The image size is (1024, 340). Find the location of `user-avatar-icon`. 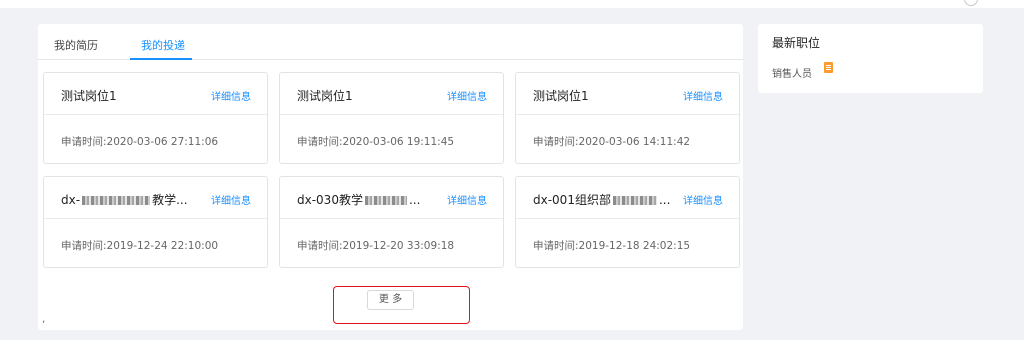

user-avatar-icon is located at coordinates (971, 3).